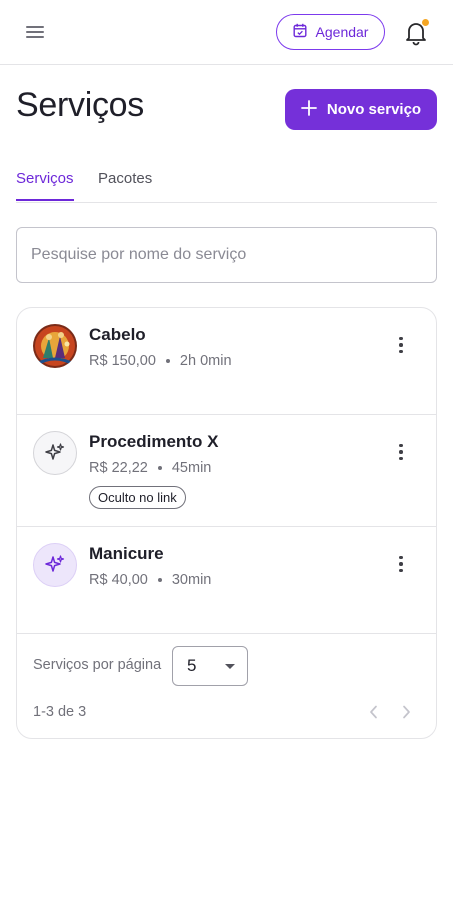 Image resolution: width=453 pixels, height=912 pixels. What do you see at coordinates (160, 361) in the screenshot?
I see `service-meta: R$ 150,00 2h 0min` at bounding box center [160, 361].